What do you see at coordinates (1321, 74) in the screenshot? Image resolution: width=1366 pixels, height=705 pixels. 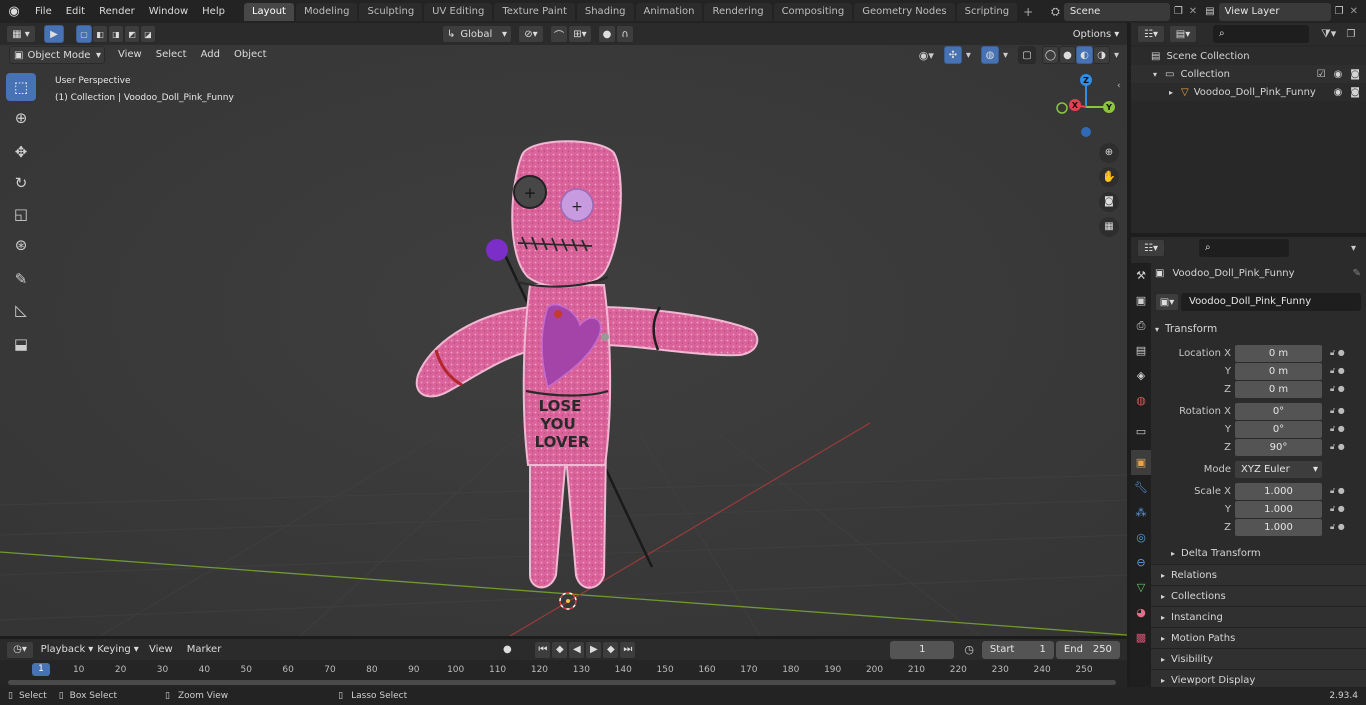 I see `exclude-checkbox-icon: ☑` at bounding box center [1321, 74].